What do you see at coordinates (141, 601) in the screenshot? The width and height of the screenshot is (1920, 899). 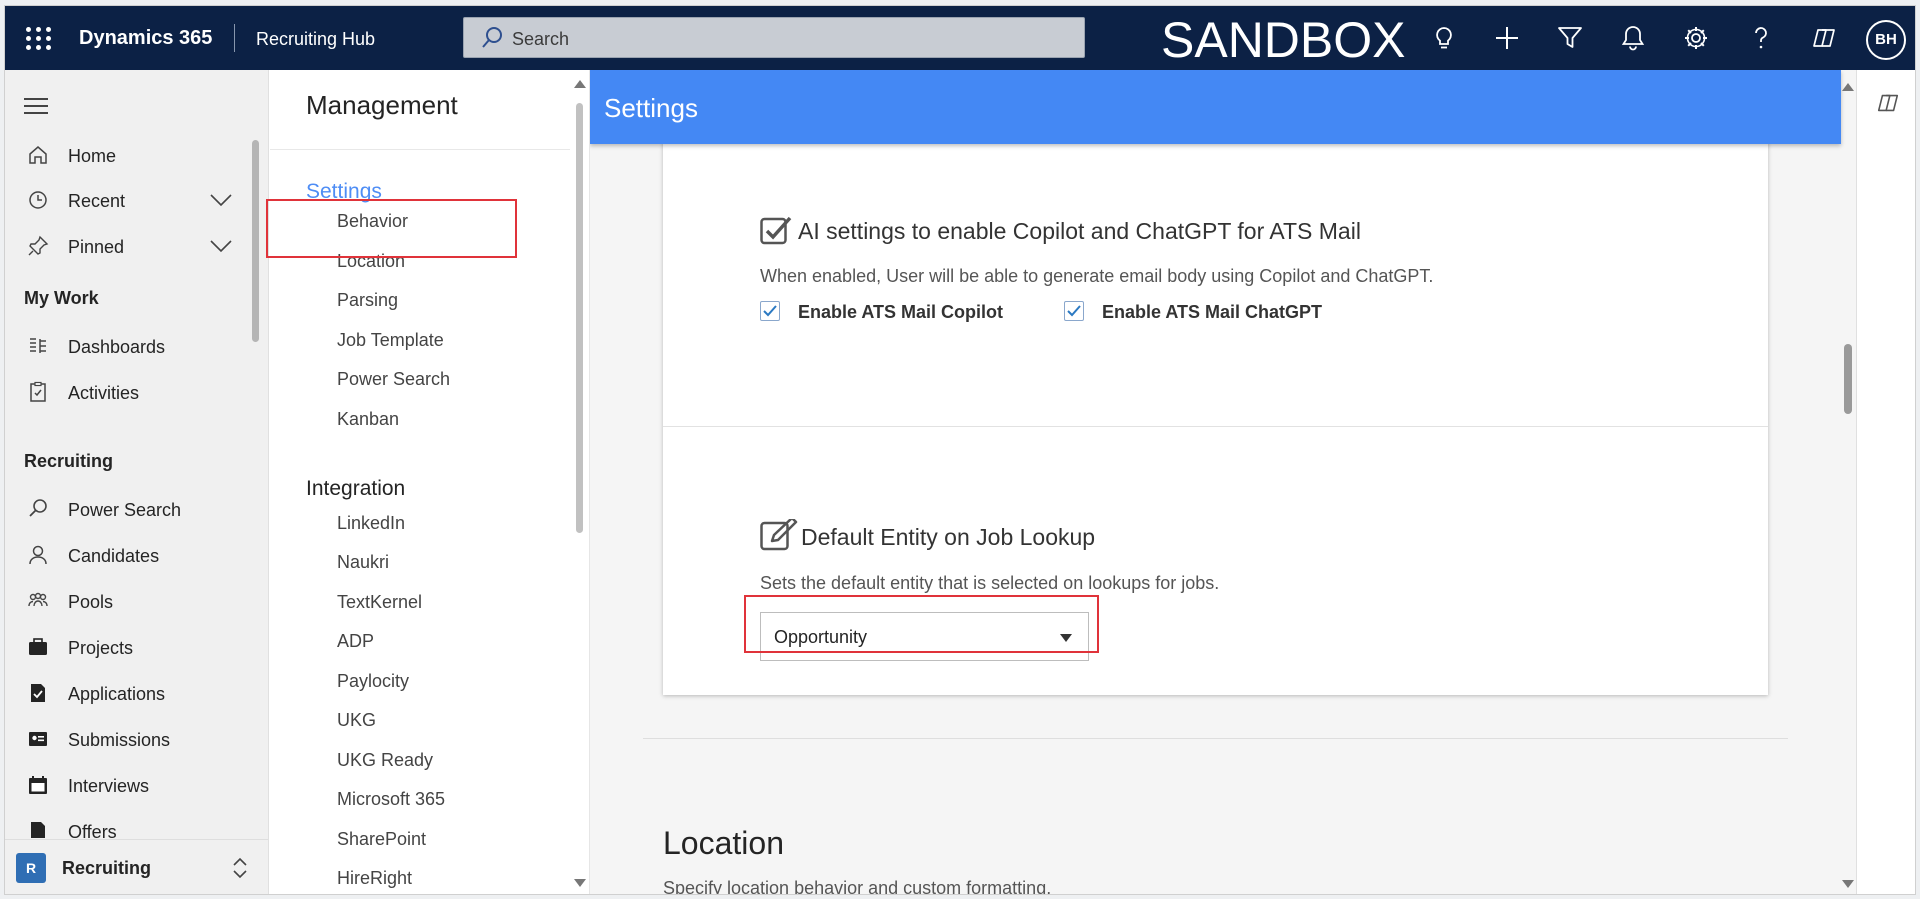 I see `nav-item-pools: Pools` at bounding box center [141, 601].